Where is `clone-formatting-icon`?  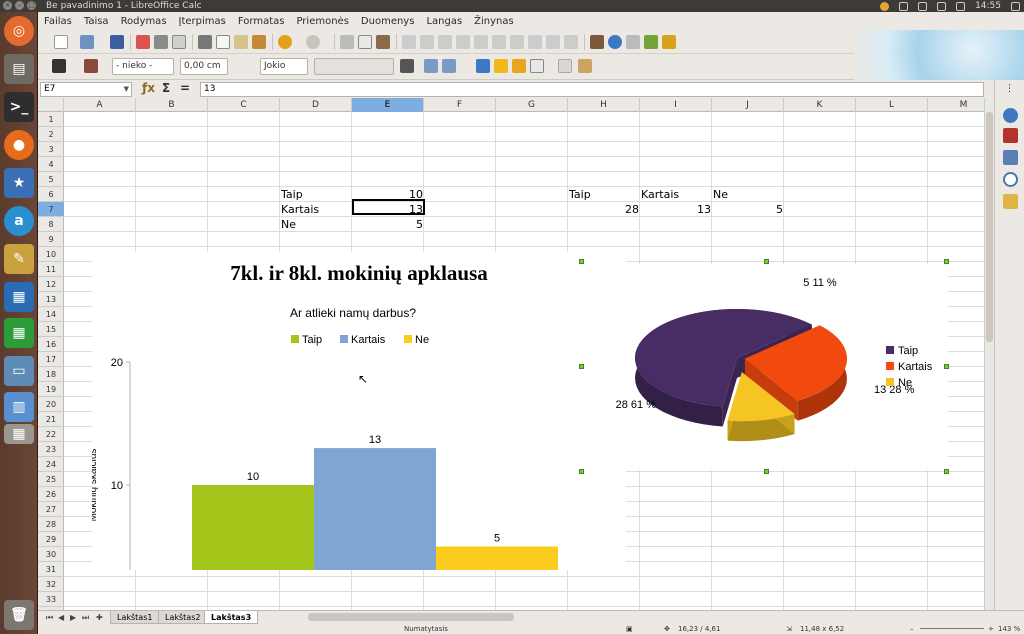
clone-formatting-icon is located at coordinates (259, 42).